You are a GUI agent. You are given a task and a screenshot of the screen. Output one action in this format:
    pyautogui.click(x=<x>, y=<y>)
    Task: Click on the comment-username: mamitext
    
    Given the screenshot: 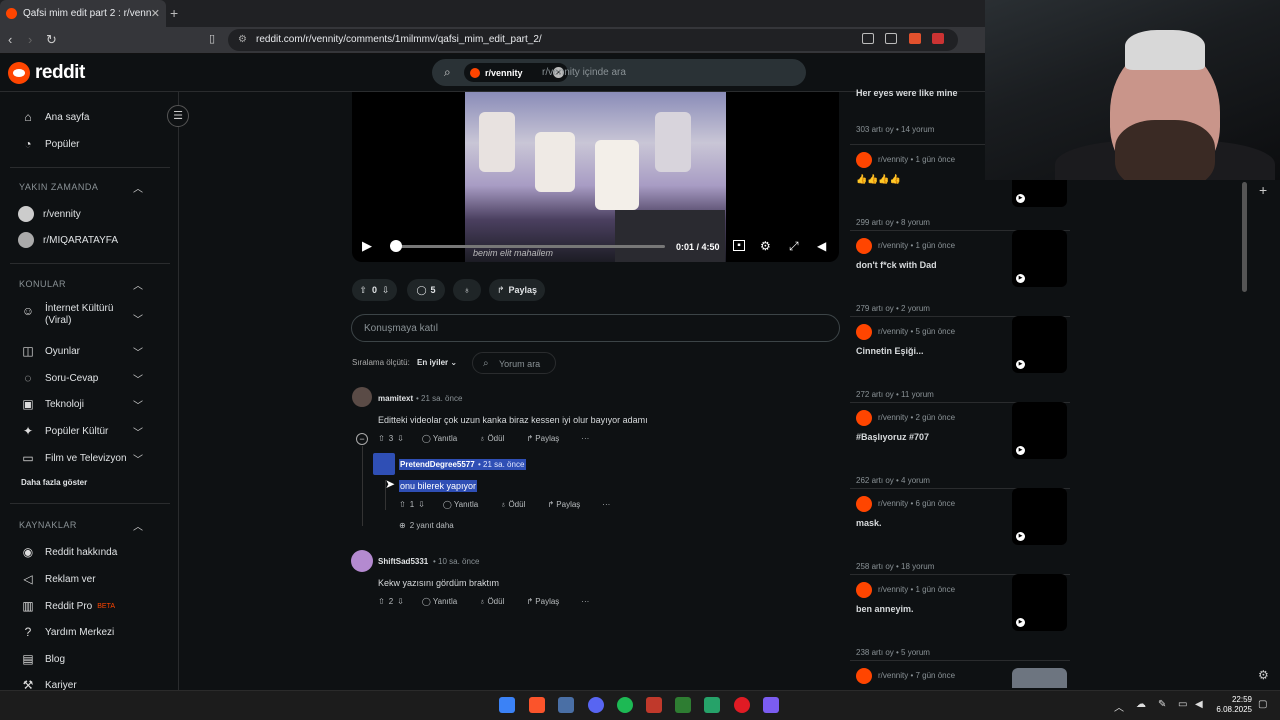 What is the action you would take?
    pyautogui.click(x=395, y=398)
    